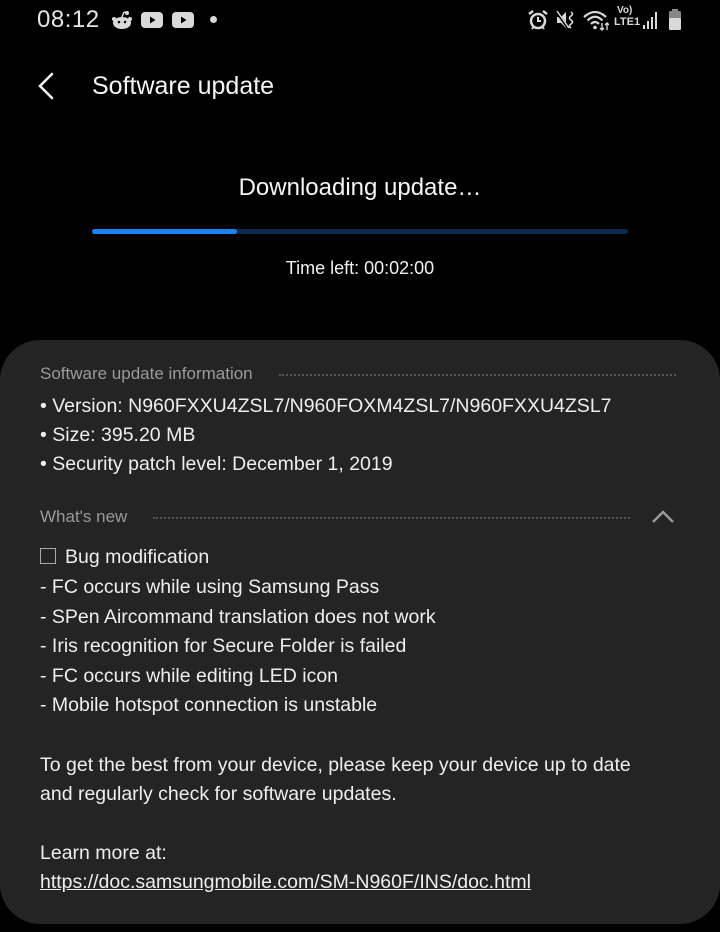 Image resolution: width=720 pixels, height=932 pixels. Describe the element at coordinates (84, 516) in the screenshot. I see `whats-new-label: What's new` at that location.